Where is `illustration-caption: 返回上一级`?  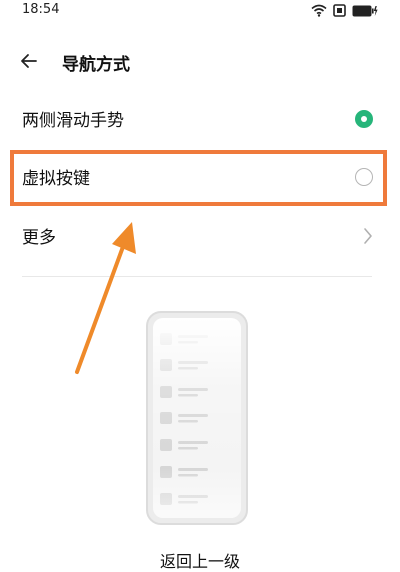
illustration-caption: 返回上一级 is located at coordinates (199, 561).